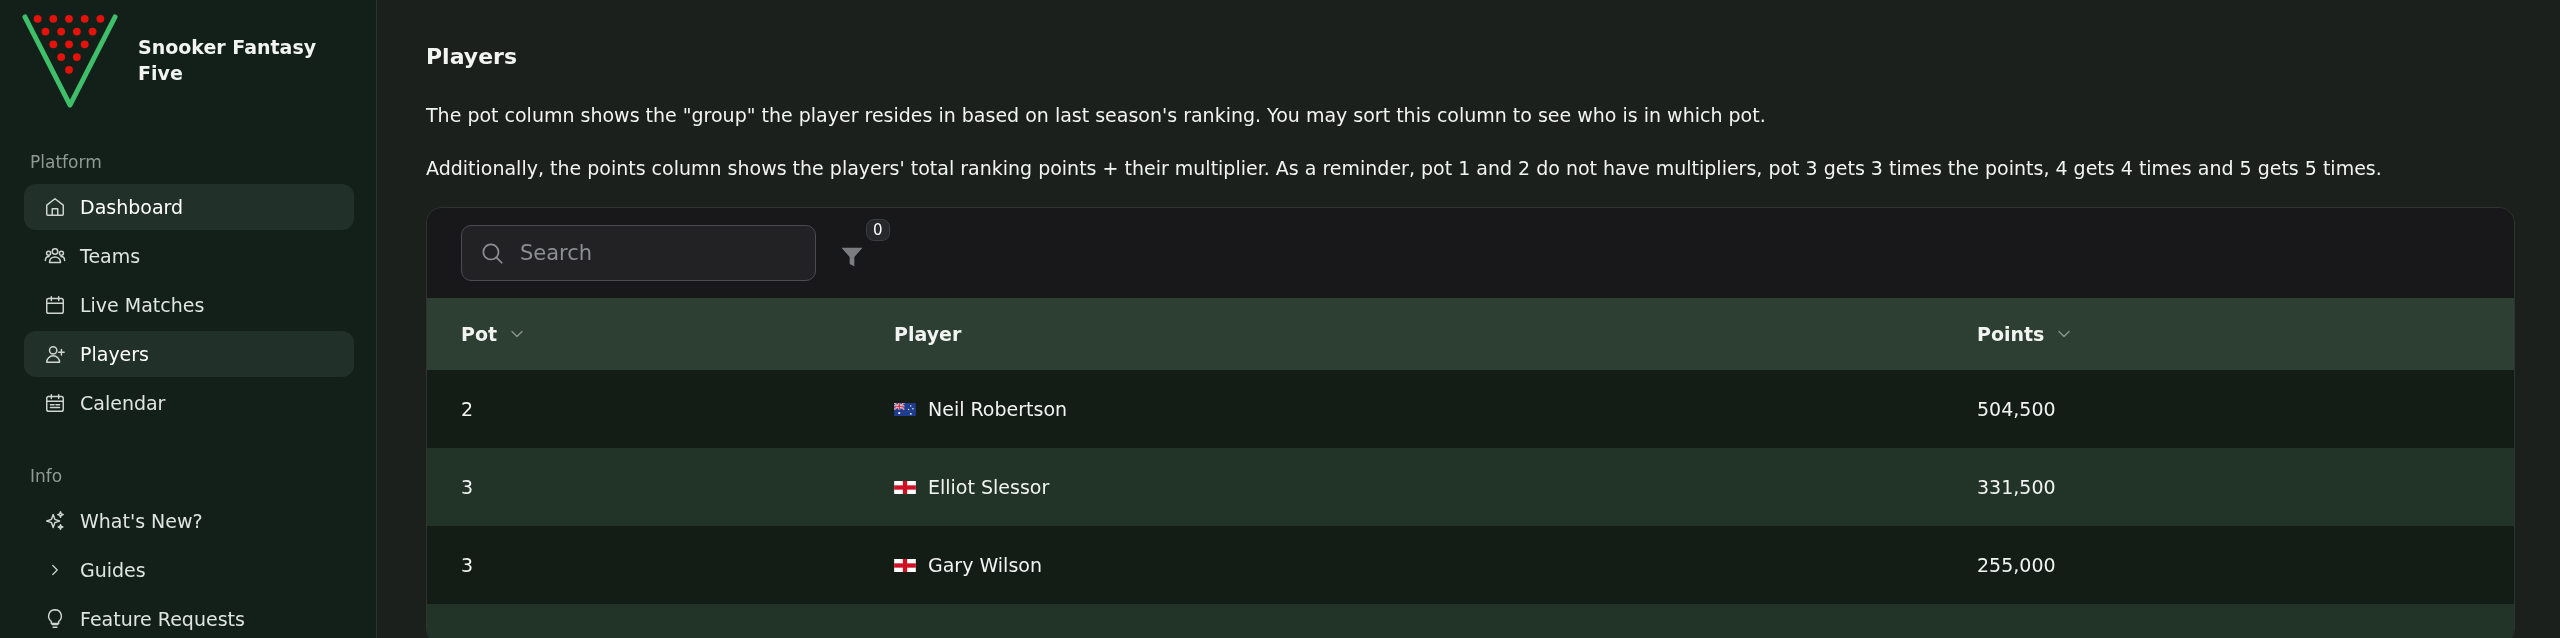 Image resolution: width=2560 pixels, height=638 pixels. Describe the element at coordinates (2228, 334) in the screenshot. I see `column-header: Points` at that location.